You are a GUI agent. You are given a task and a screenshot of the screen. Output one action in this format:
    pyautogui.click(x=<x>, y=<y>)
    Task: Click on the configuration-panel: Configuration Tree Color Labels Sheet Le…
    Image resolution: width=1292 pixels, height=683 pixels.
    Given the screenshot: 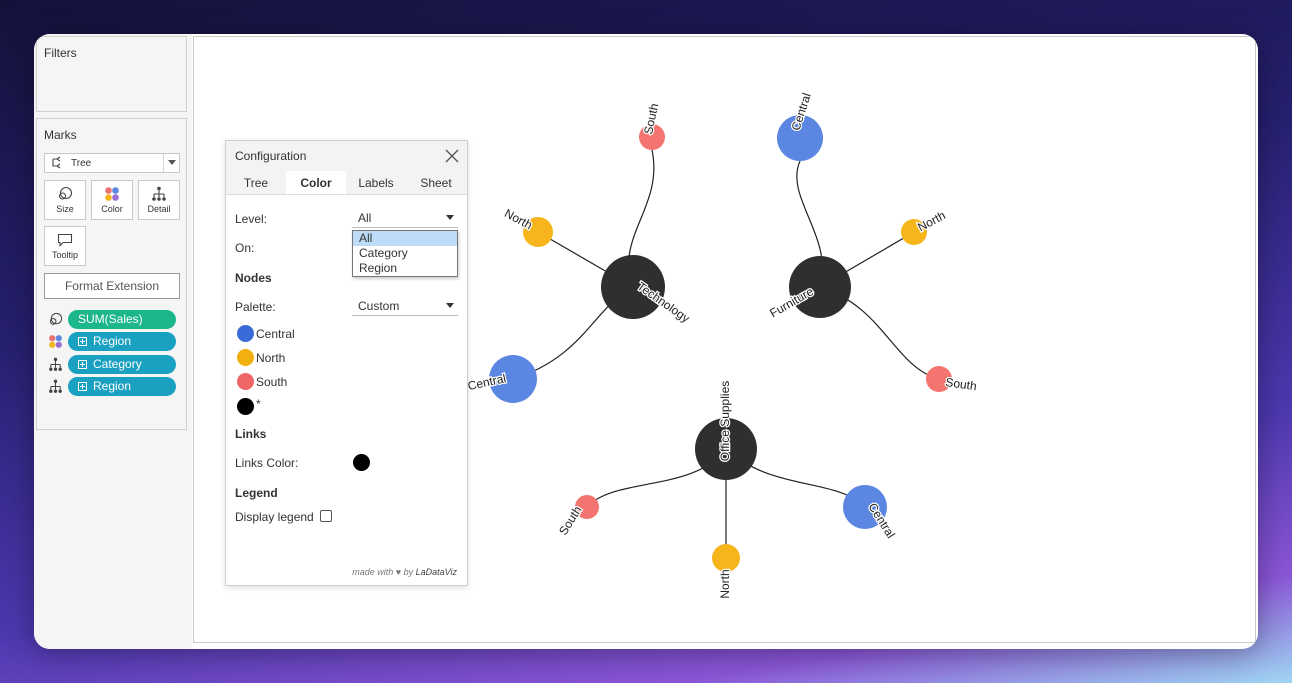 What is the action you would take?
    pyautogui.click(x=346, y=363)
    